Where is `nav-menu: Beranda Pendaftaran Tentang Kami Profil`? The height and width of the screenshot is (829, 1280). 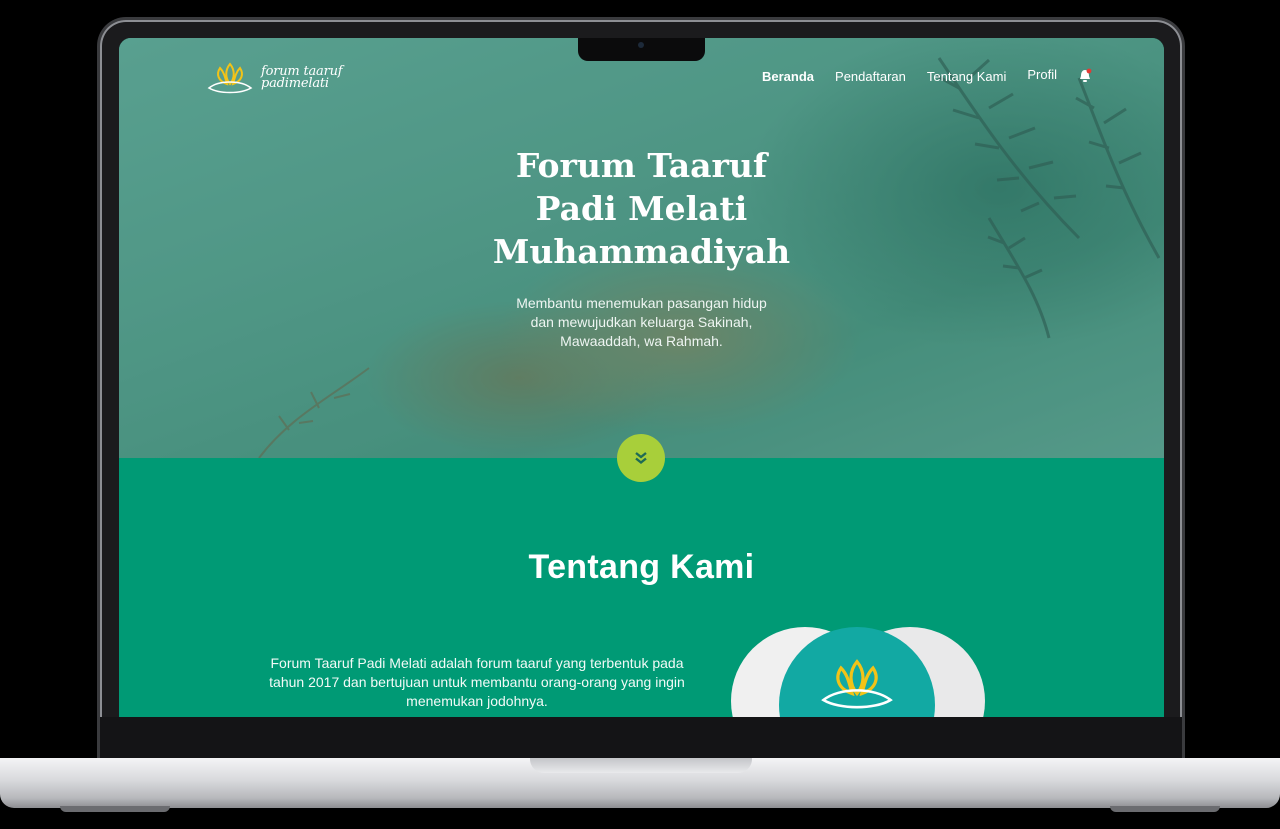
nav-menu: Beranda Pendaftaran Tentang Kami Profil is located at coordinates (927, 75).